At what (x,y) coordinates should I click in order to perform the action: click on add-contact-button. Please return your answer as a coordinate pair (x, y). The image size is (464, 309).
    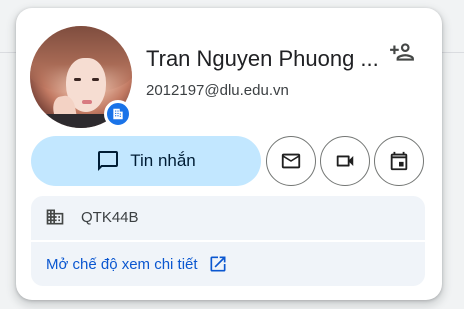
    Looking at the image, I should click on (402, 52).